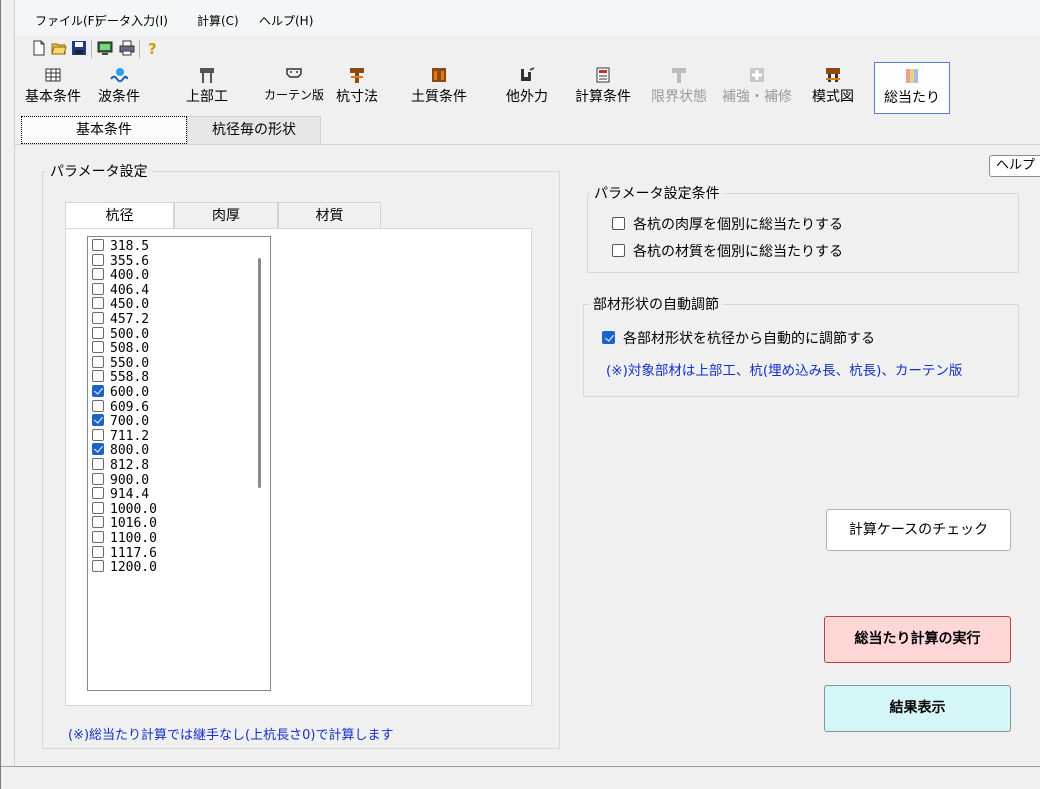  I want to click on tab-thickness: 肉厚, so click(226, 215).